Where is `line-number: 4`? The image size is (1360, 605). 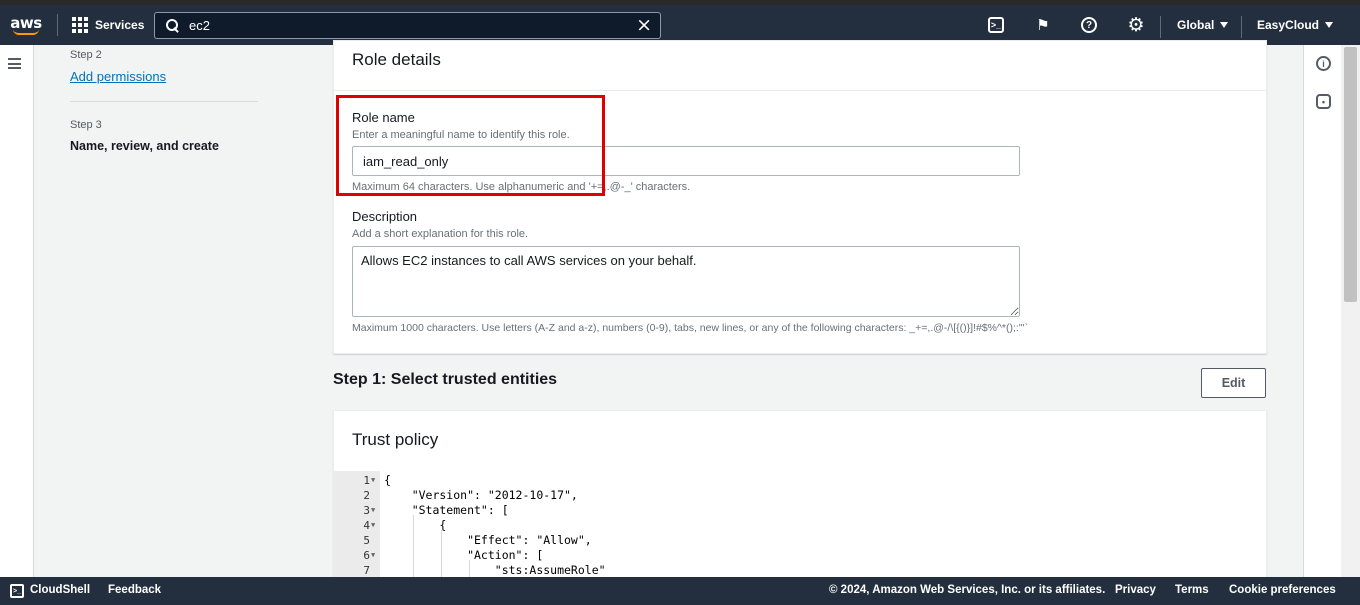 line-number: 4 is located at coordinates (366, 525).